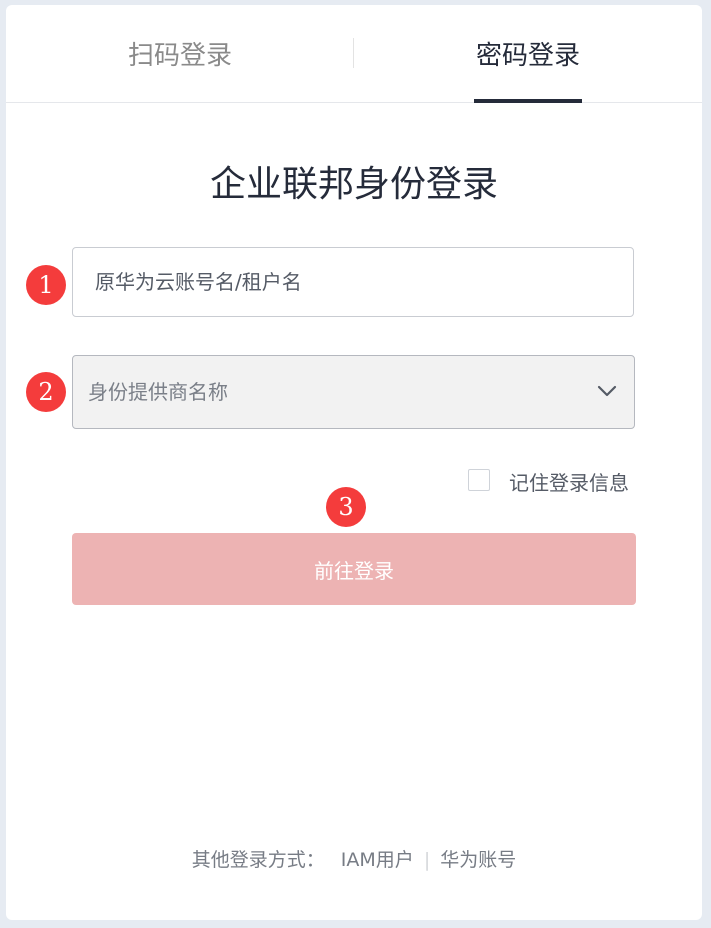 The width and height of the screenshot is (711, 928). What do you see at coordinates (353, 392) in the screenshot?
I see `idp-select: 身份提供商名称` at bounding box center [353, 392].